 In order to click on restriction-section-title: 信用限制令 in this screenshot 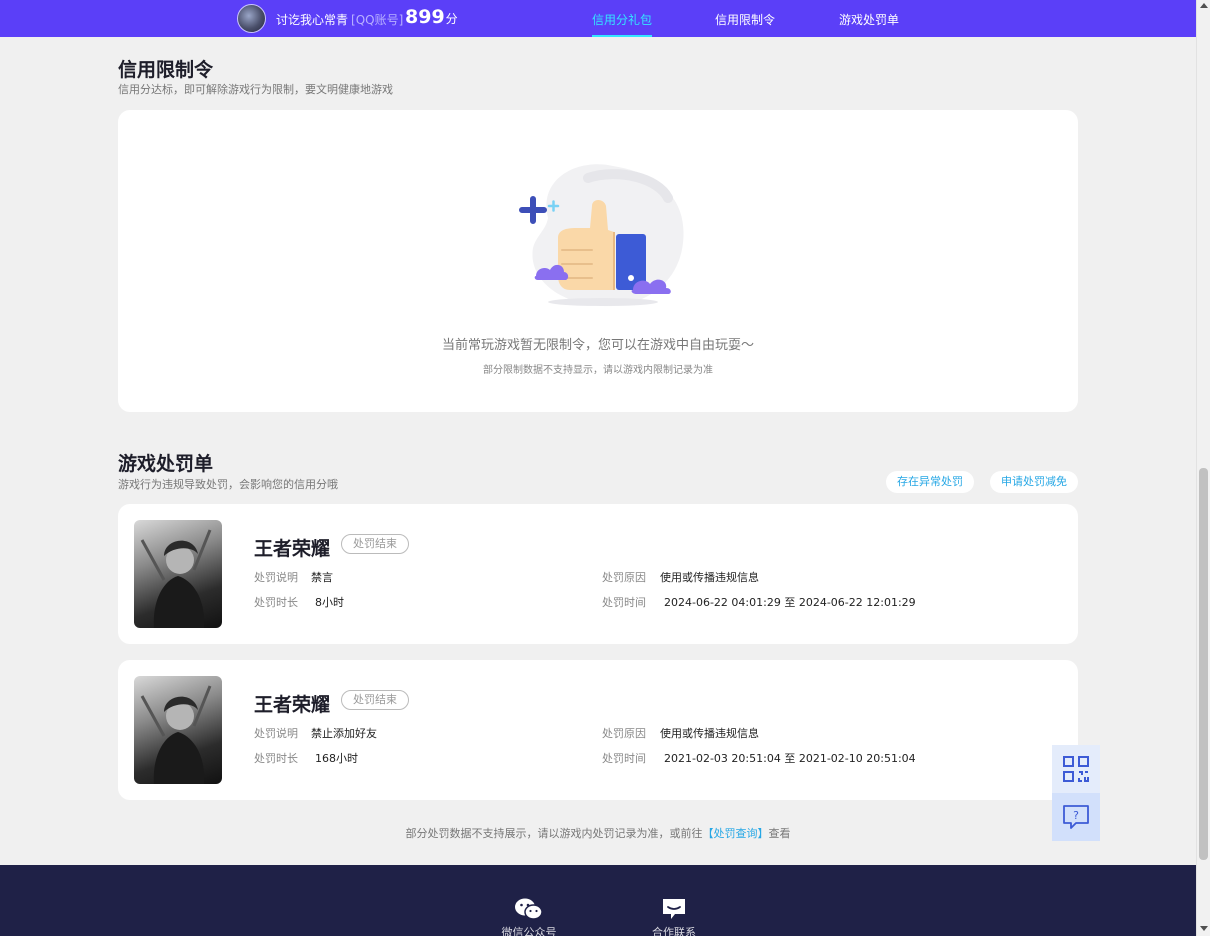, I will do `click(166, 70)`.